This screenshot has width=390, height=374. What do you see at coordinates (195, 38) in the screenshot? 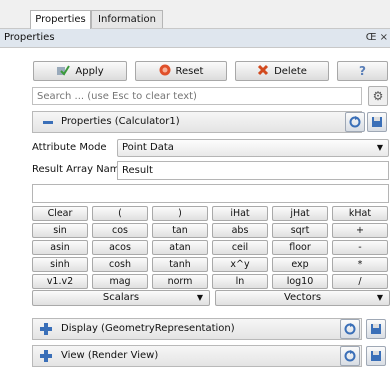
I see `panel-title-bar: Properties Œ ×` at bounding box center [195, 38].